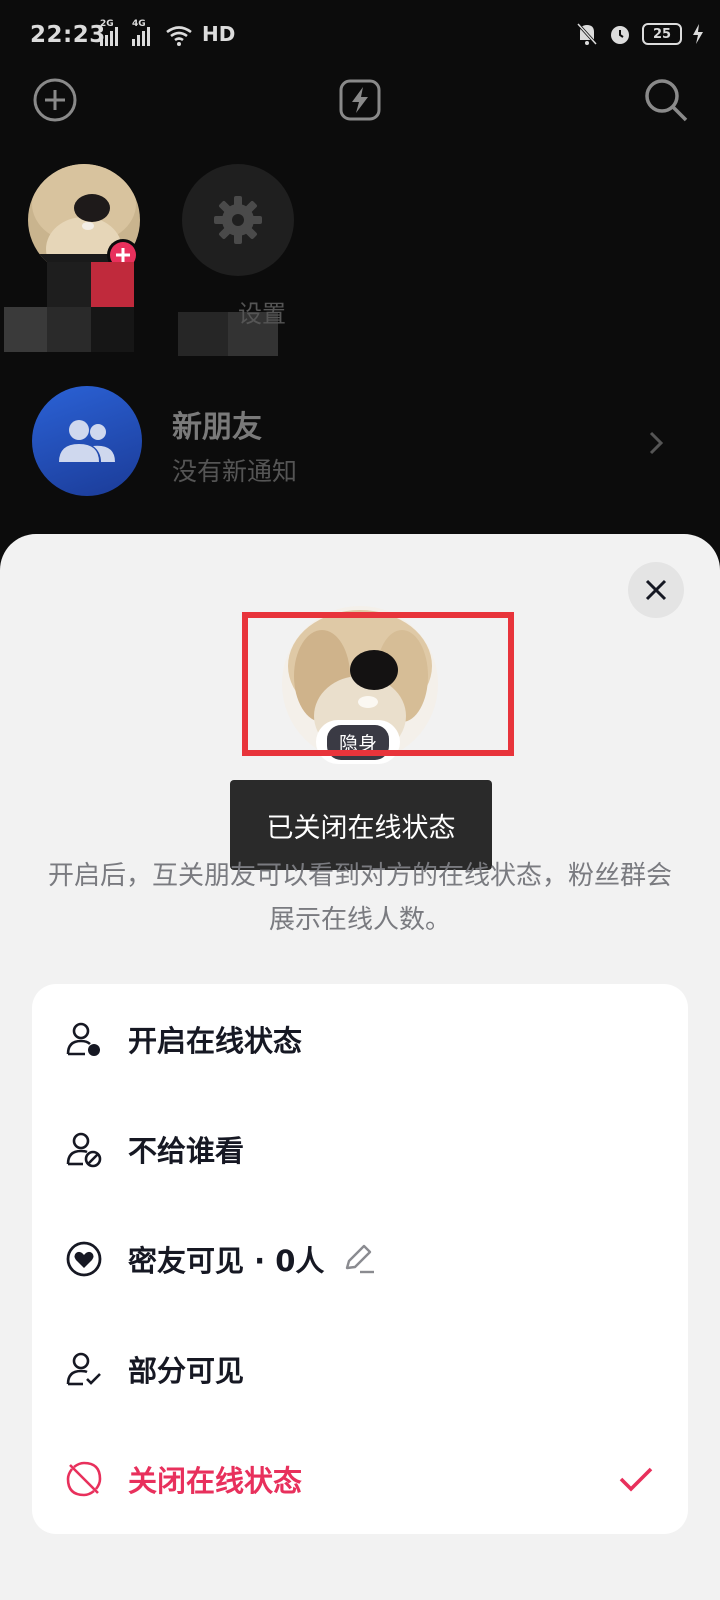 This screenshot has width=720, height=1600. I want to click on user-dot-icon, so click(84, 1039).